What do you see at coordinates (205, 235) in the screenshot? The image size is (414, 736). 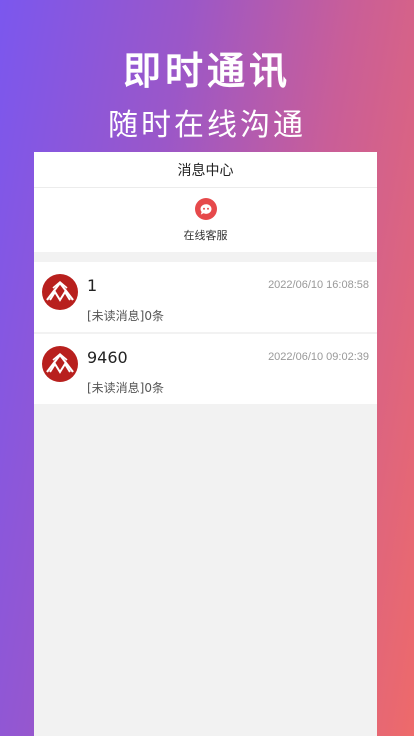 I see `online-service-label: 在线客服` at bounding box center [205, 235].